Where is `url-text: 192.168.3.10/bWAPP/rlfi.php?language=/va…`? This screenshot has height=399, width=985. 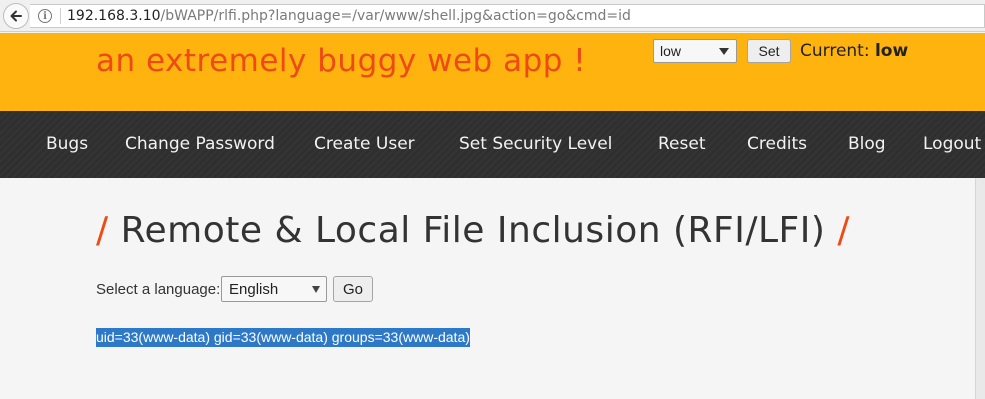 url-text: 192.168.3.10/bWAPP/rlfi.php?language=/va… is located at coordinates (349, 16).